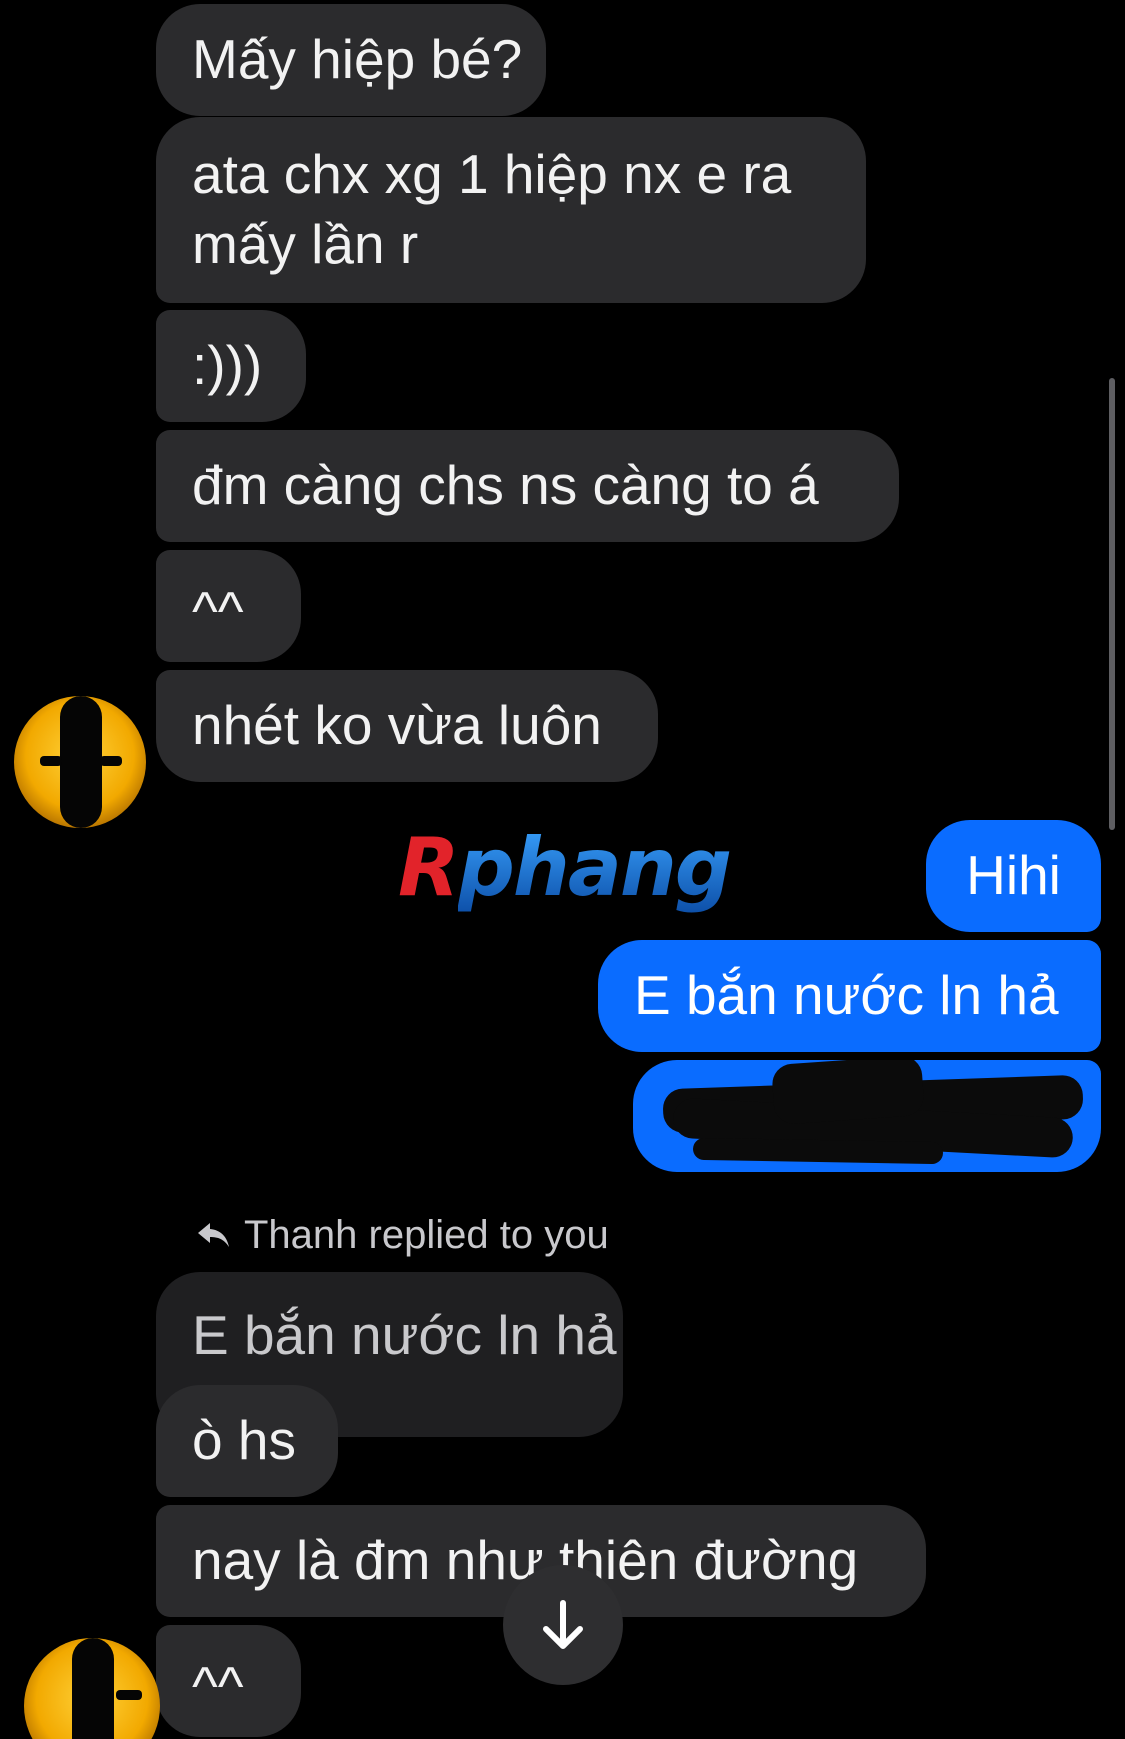  Describe the element at coordinates (846, 995) in the screenshot. I see `message-text: E bắn nước ln hả` at that location.